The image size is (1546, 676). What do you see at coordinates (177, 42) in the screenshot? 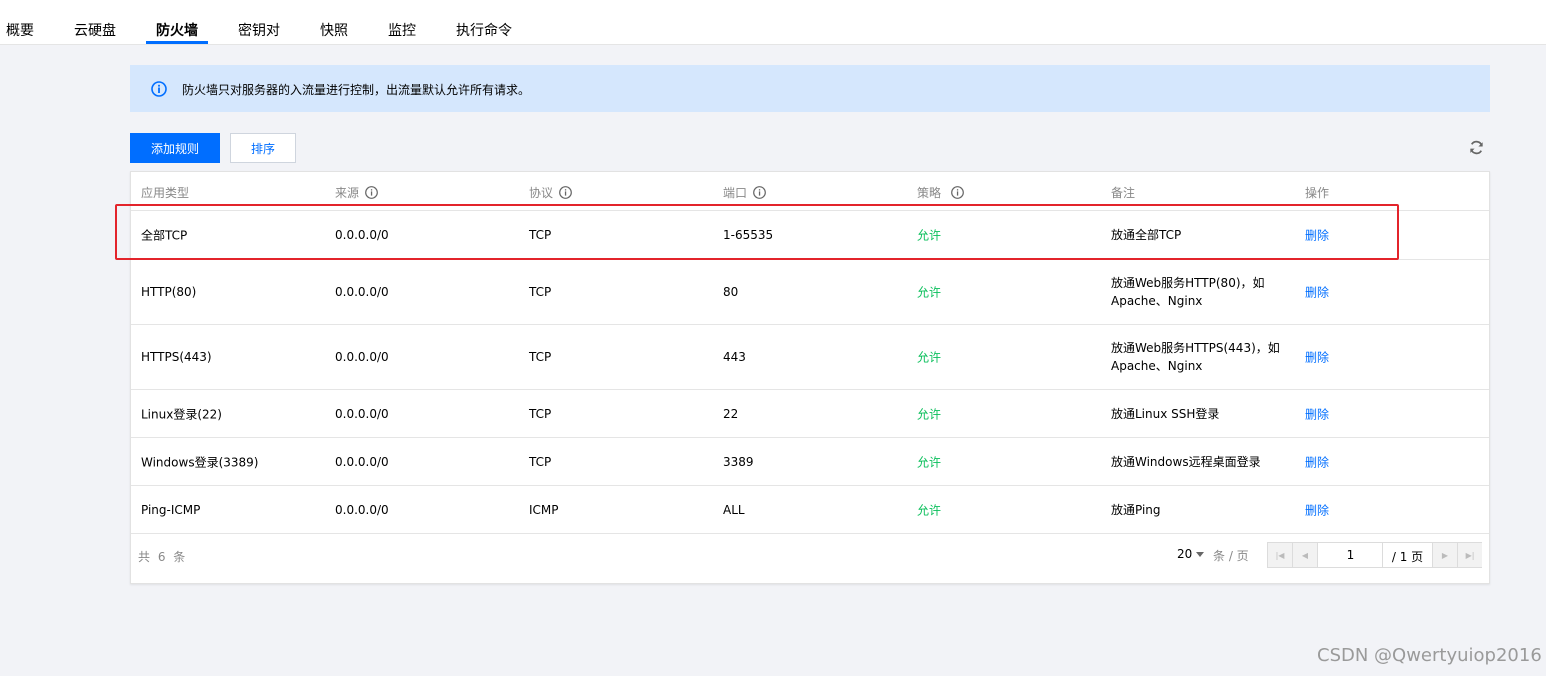
I see `active-tab-indicator` at bounding box center [177, 42].